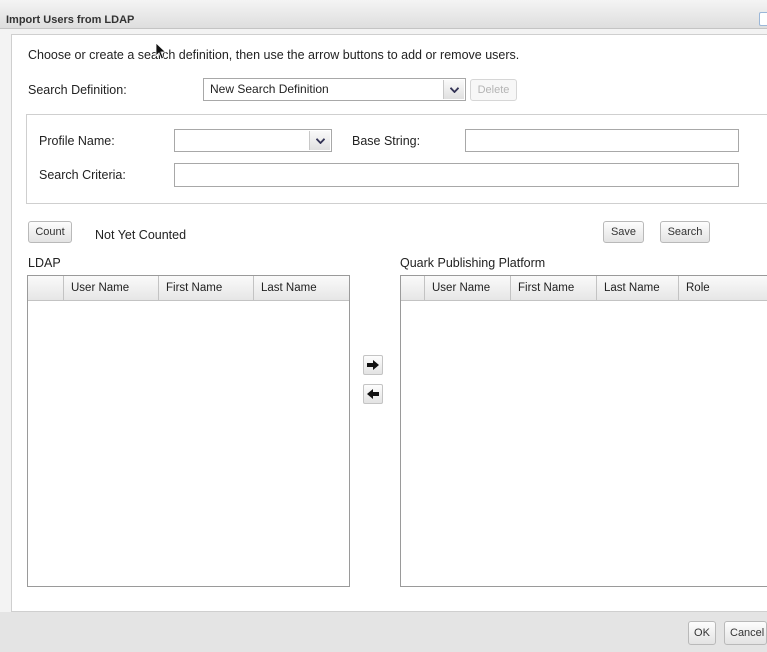  Describe the element at coordinates (46, 288) in the screenshot. I see `ldap-select-column` at that location.